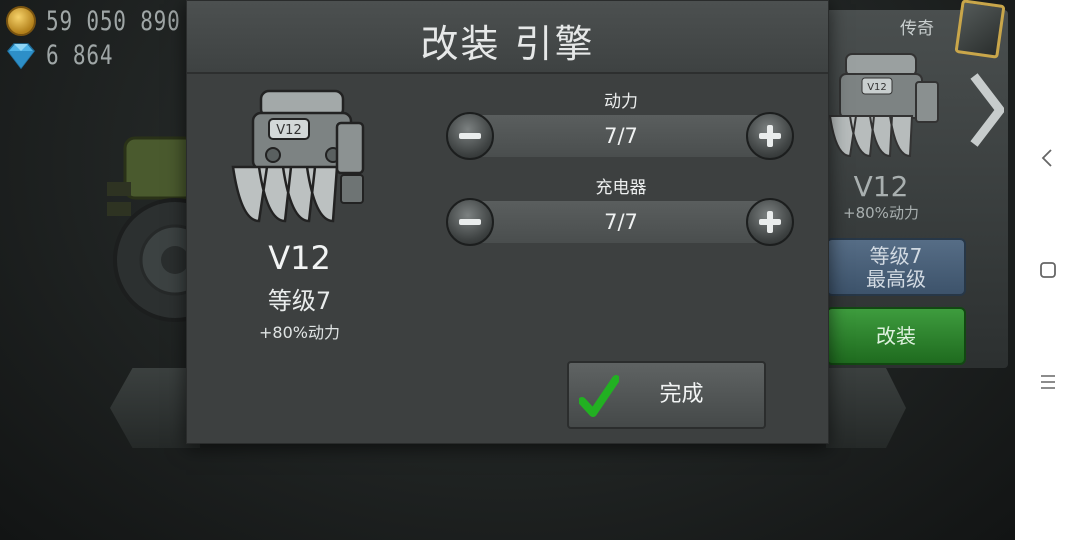 The height and width of the screenshot is (540, 1080). Describe the element at coordinates (877, 87) in the screenshot. I see `svg-text: V12` at that location.